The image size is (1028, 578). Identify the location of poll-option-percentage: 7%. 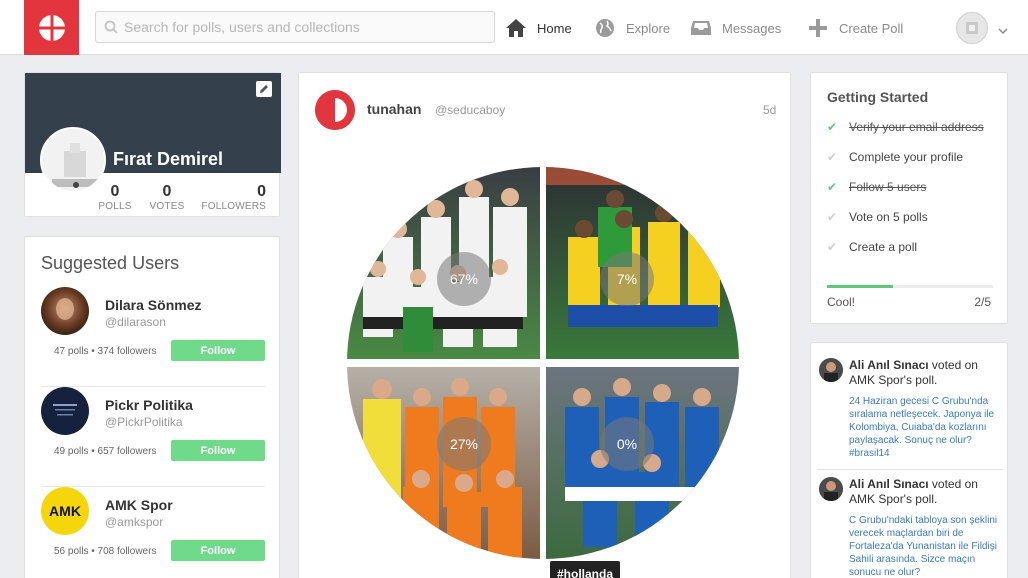
(627, 279).